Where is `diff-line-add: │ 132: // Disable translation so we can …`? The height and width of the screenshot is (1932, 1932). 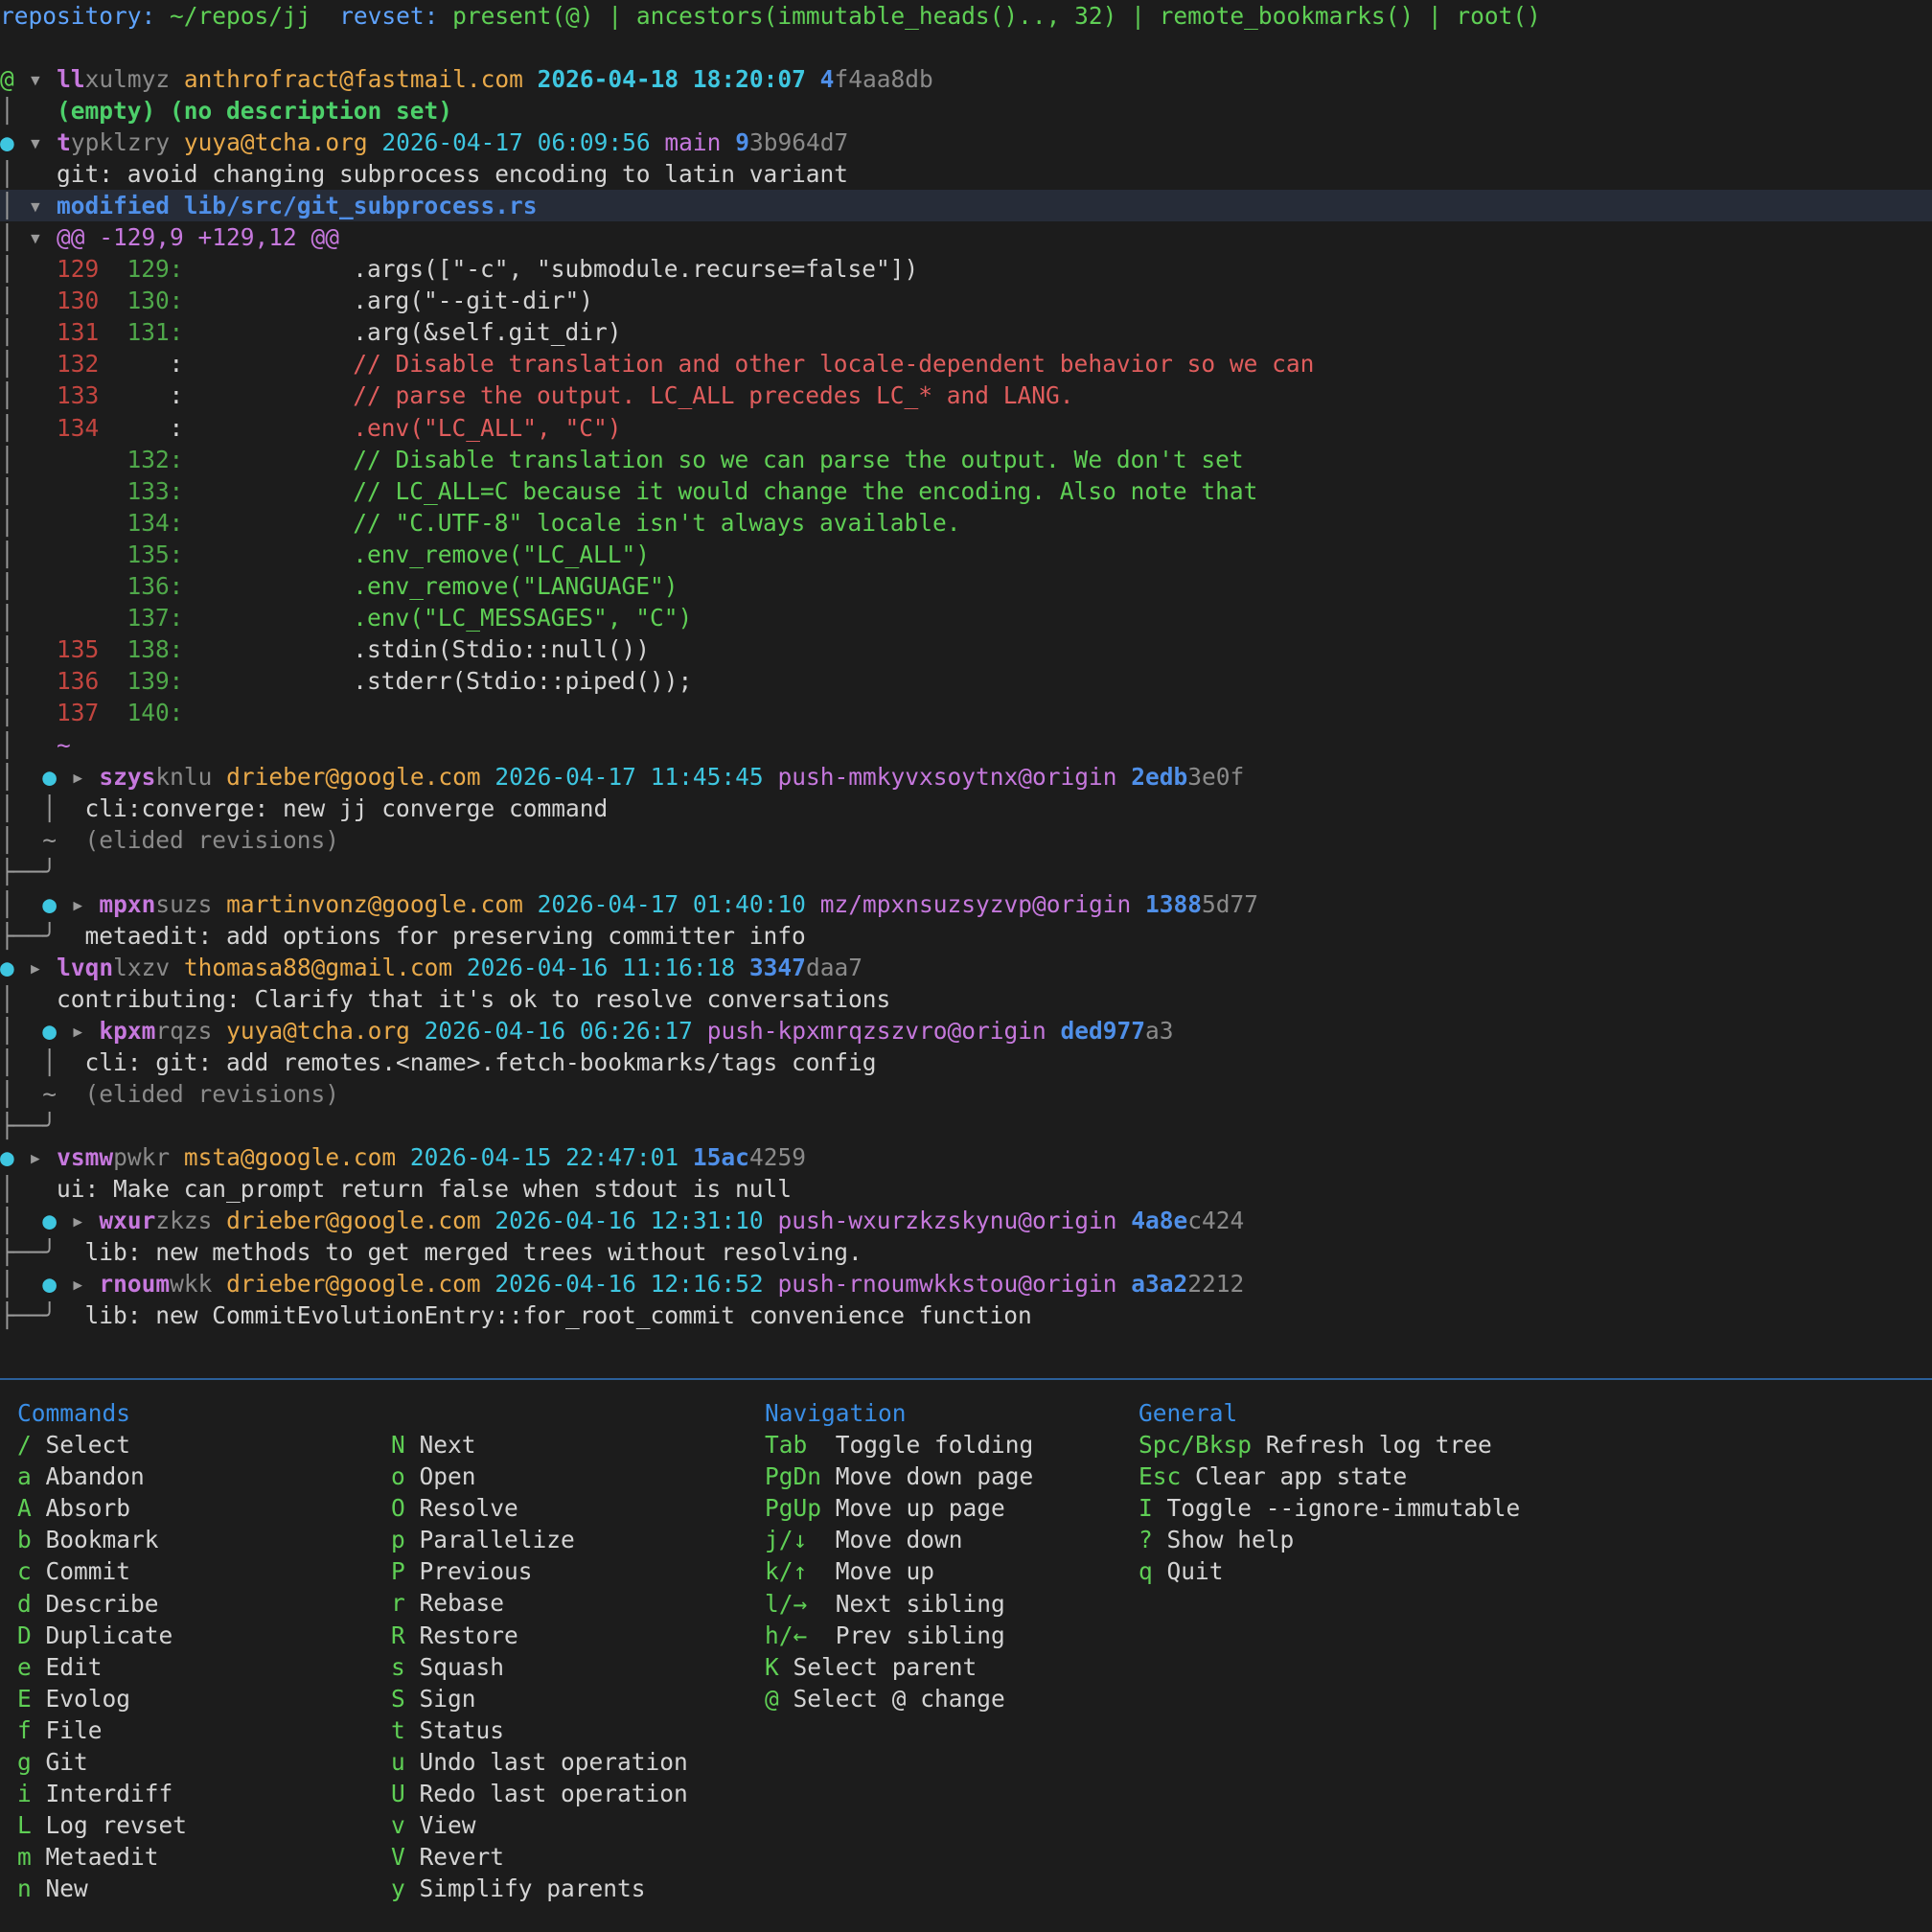 diff-line-add: │ 132: // Disable translation so we can … is located at coordinates (966, 459).